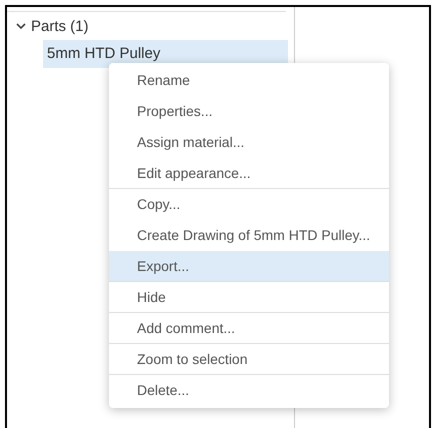 This screenshot has height=428, width=437. Describe the element at coordinates (60, 26) in the screenshot. I see `group-label: Parts (1)` at that location.